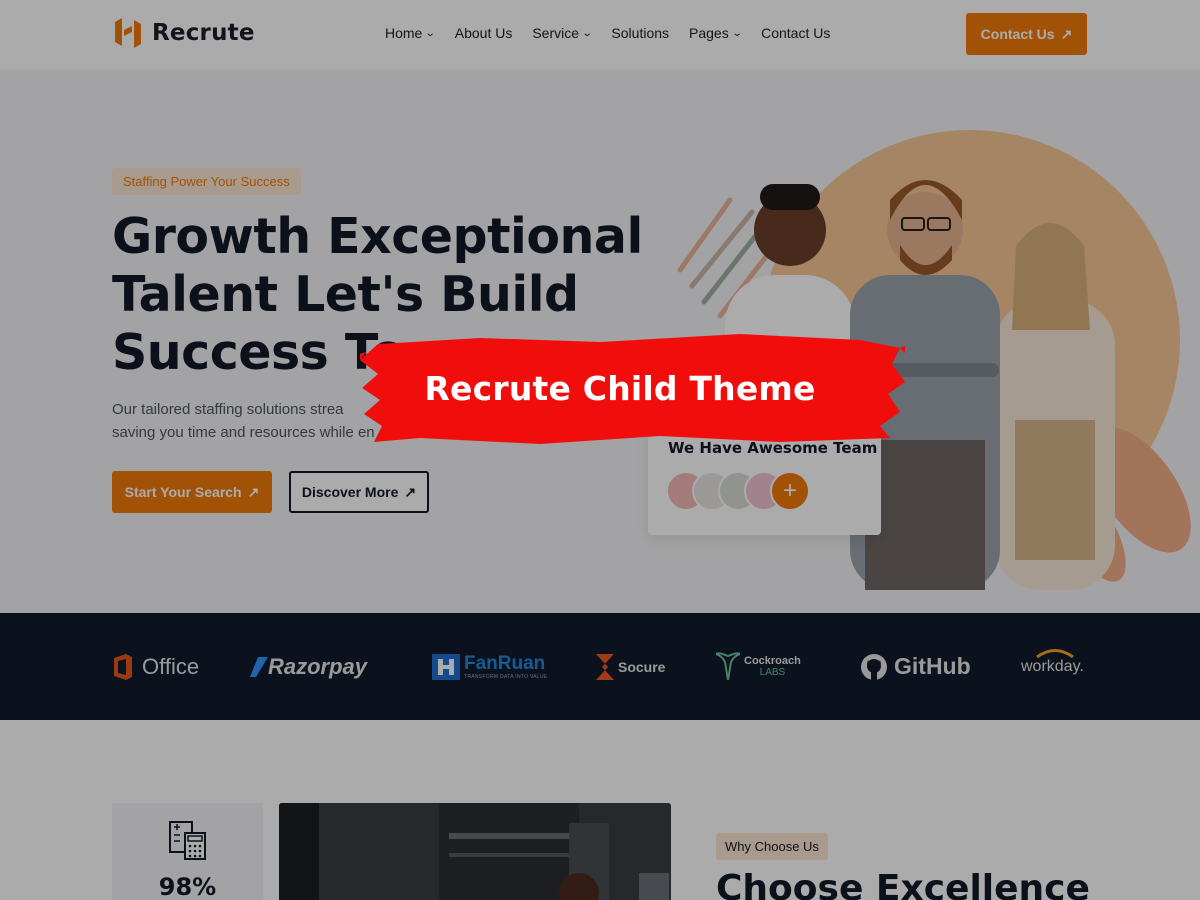  I want to click on why-choose-us-title: Choose Excellence, so click(903, 884).